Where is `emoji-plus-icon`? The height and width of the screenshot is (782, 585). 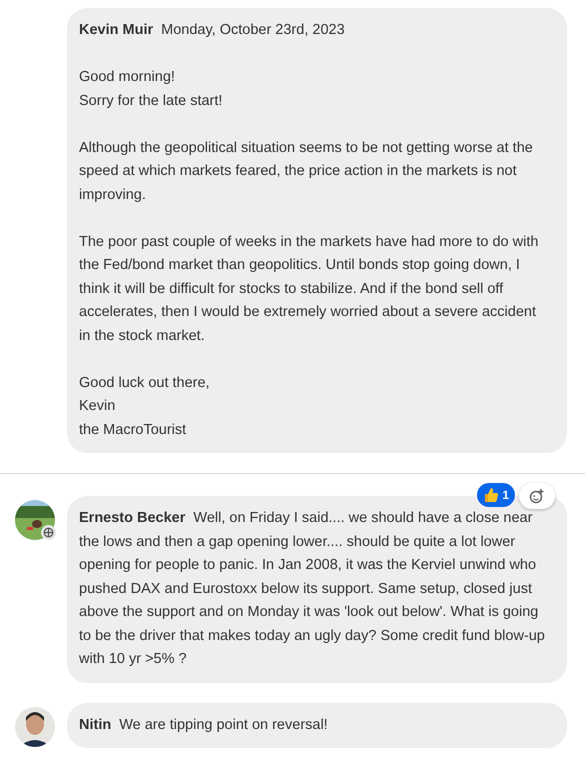
emoji-plus-icon is located at coordinates (537, 496).